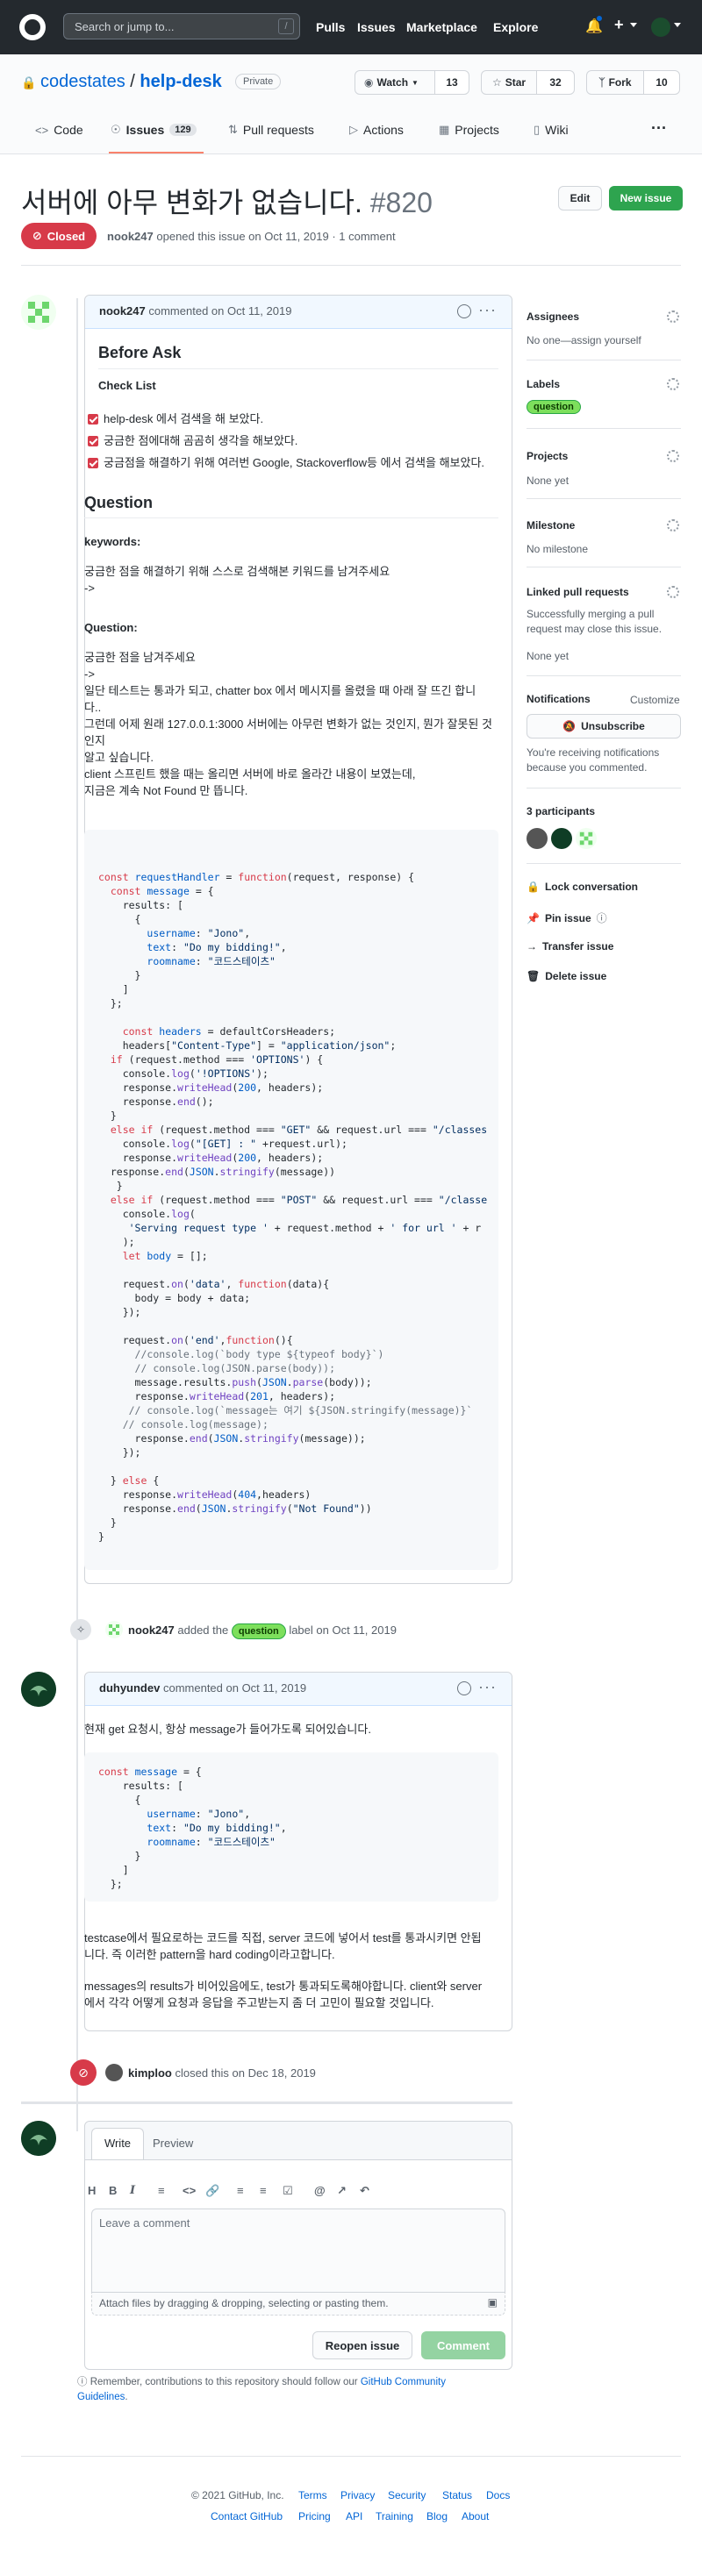  What do you see at coordinates (82, 82) in the screenshot?
I see `repo-owner-link: codestates` at bounding box center [82, 82].